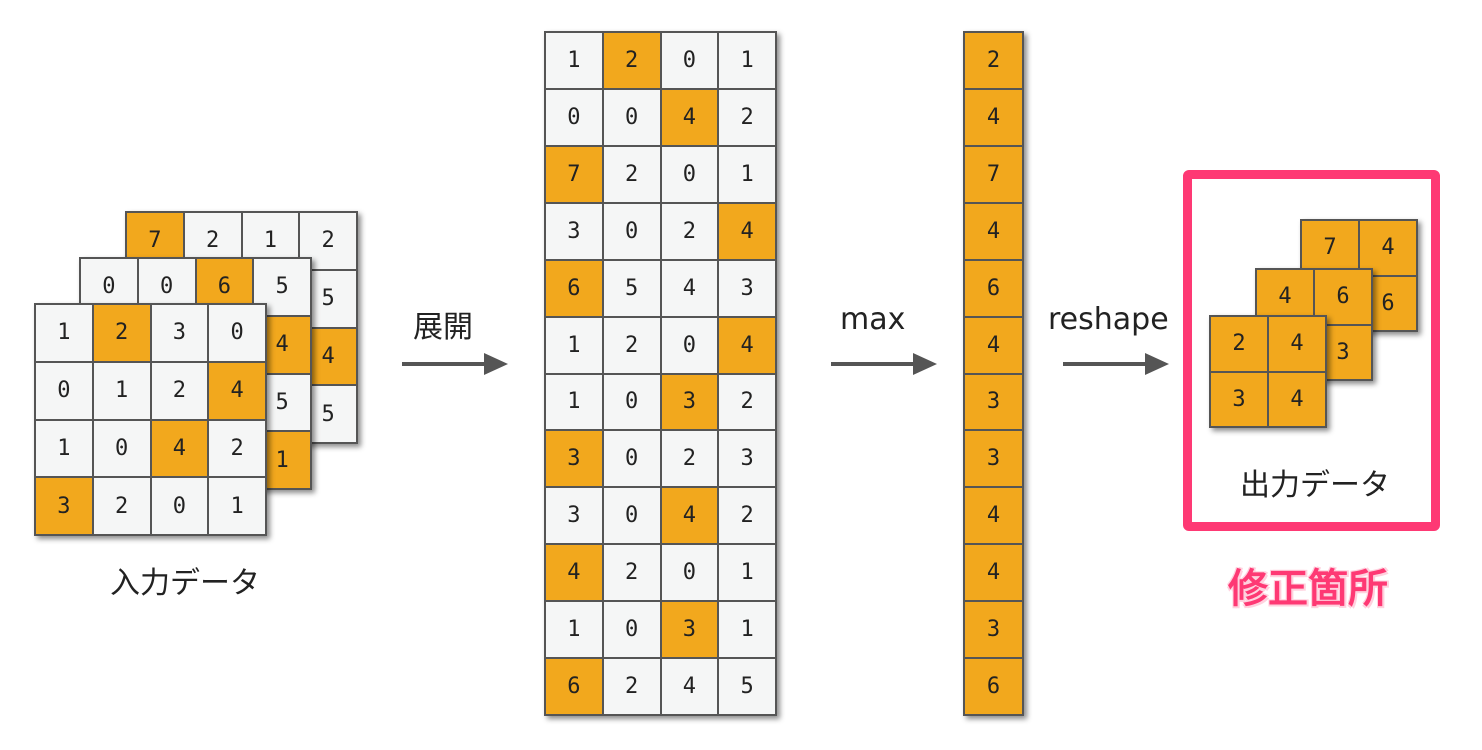 This screenshot has height=750, width=1482. I want to click on reshape-arrow-icon, so click(1116, 364).